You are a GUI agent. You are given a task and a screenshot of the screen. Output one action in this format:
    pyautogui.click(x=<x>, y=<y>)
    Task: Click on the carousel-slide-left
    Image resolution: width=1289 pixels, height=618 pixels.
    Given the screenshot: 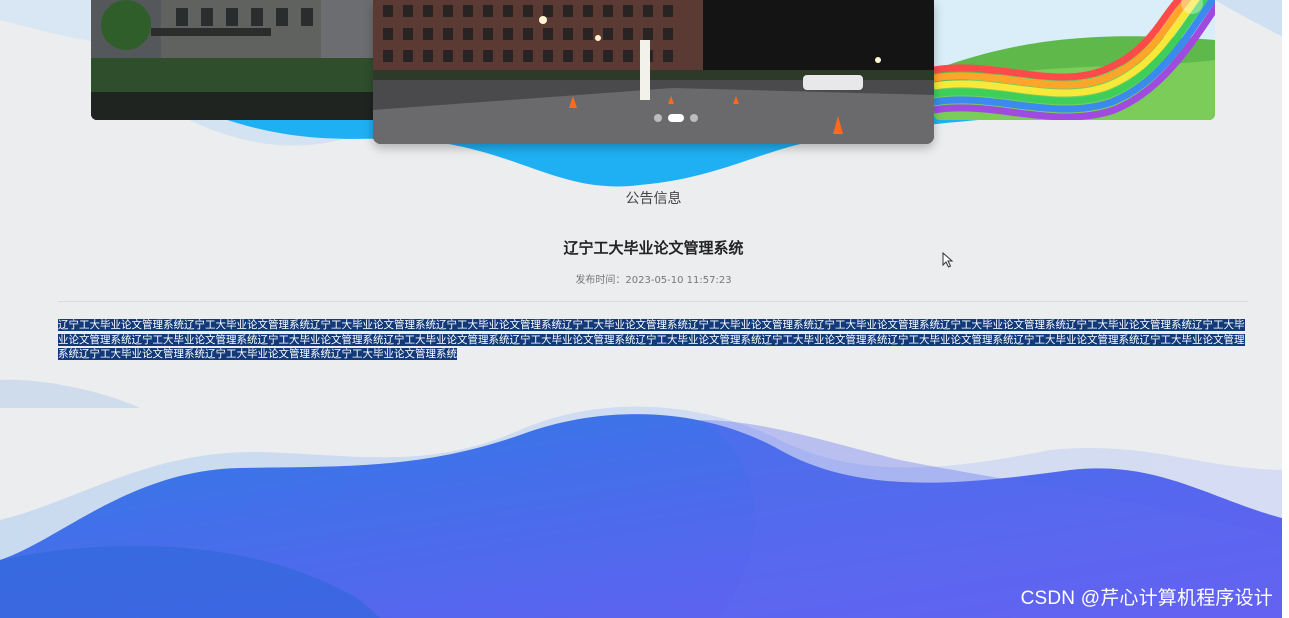 What is the action you would take?
    pyautogui.click(x=241, y=60)
    